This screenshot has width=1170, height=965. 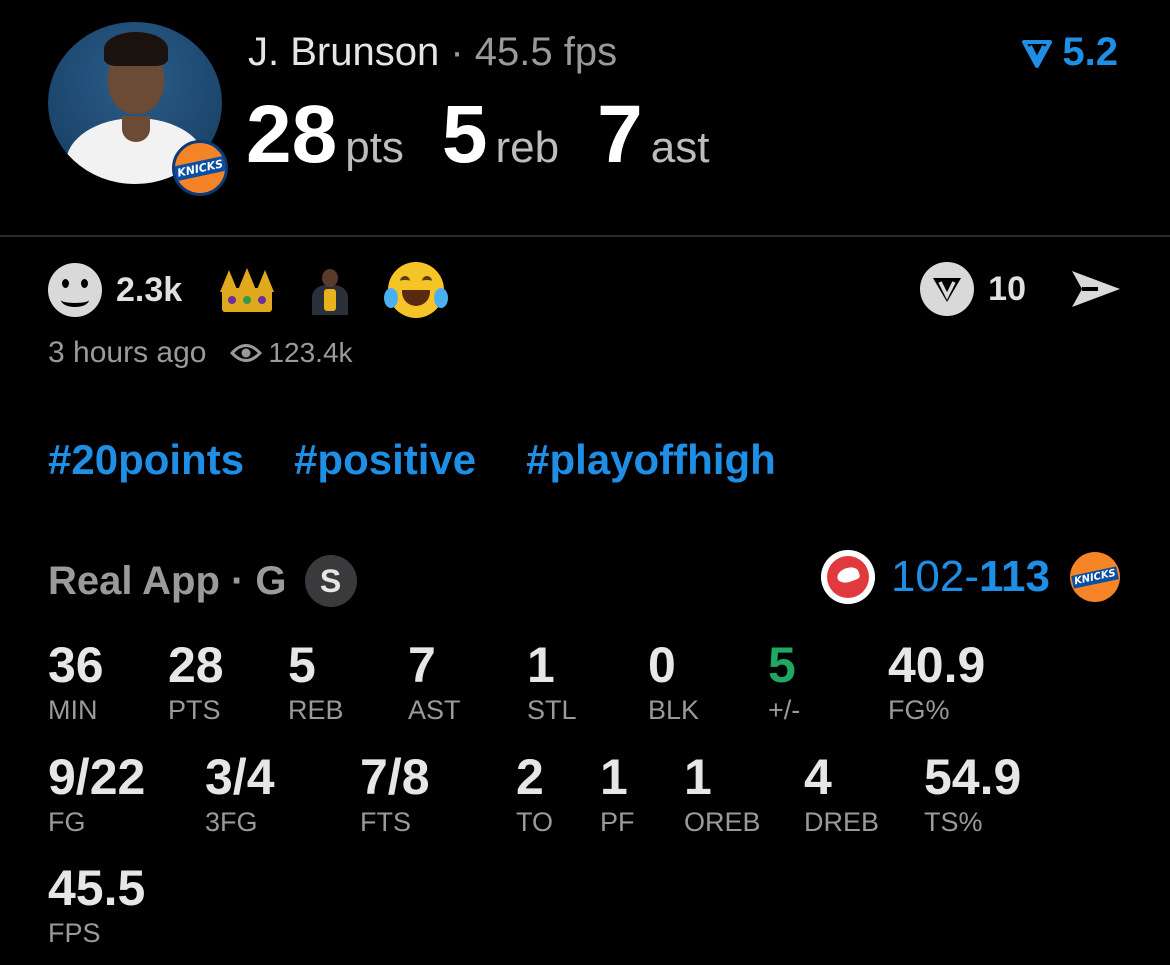 I want to click on views-count: 123.4k, so click(x=310, y=352).